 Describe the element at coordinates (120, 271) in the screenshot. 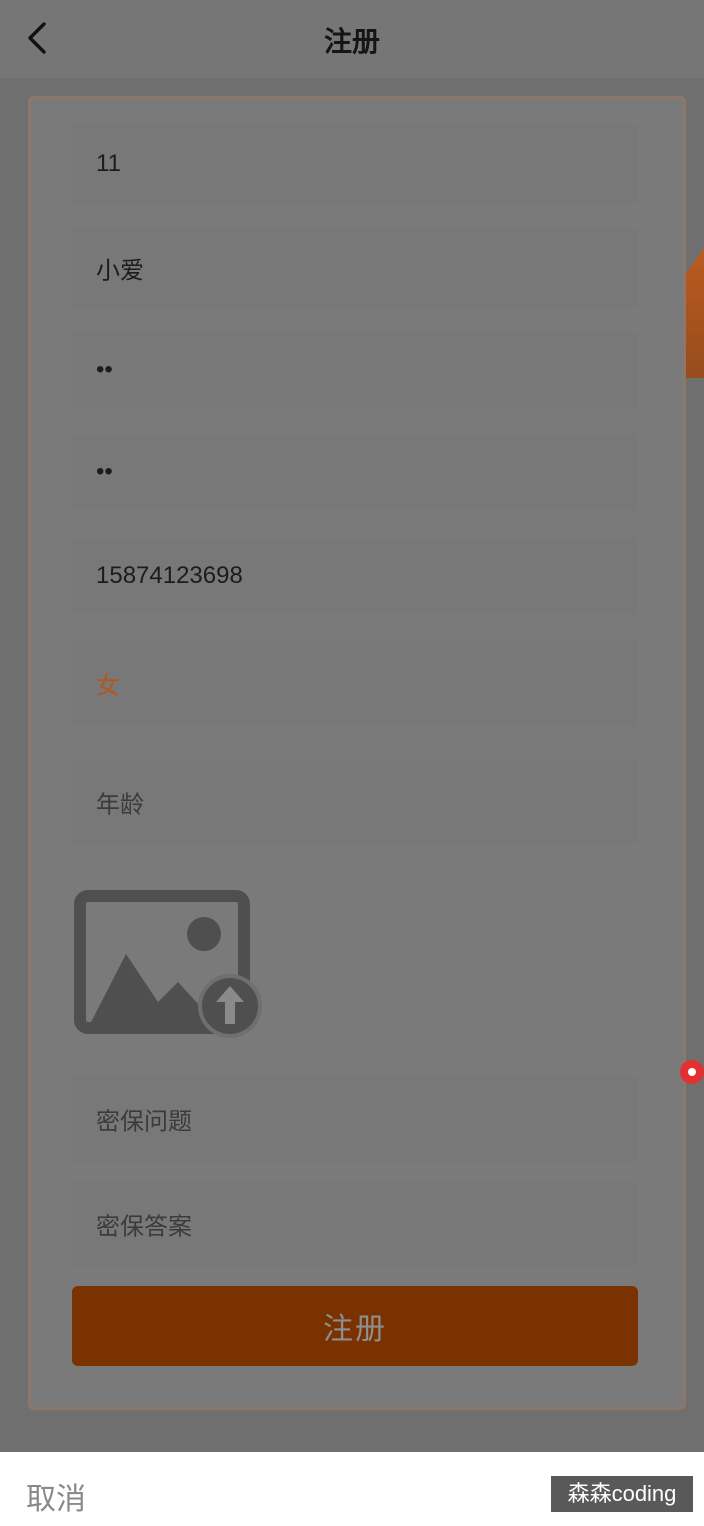

I see `nickname-value: 小爱` at that location.